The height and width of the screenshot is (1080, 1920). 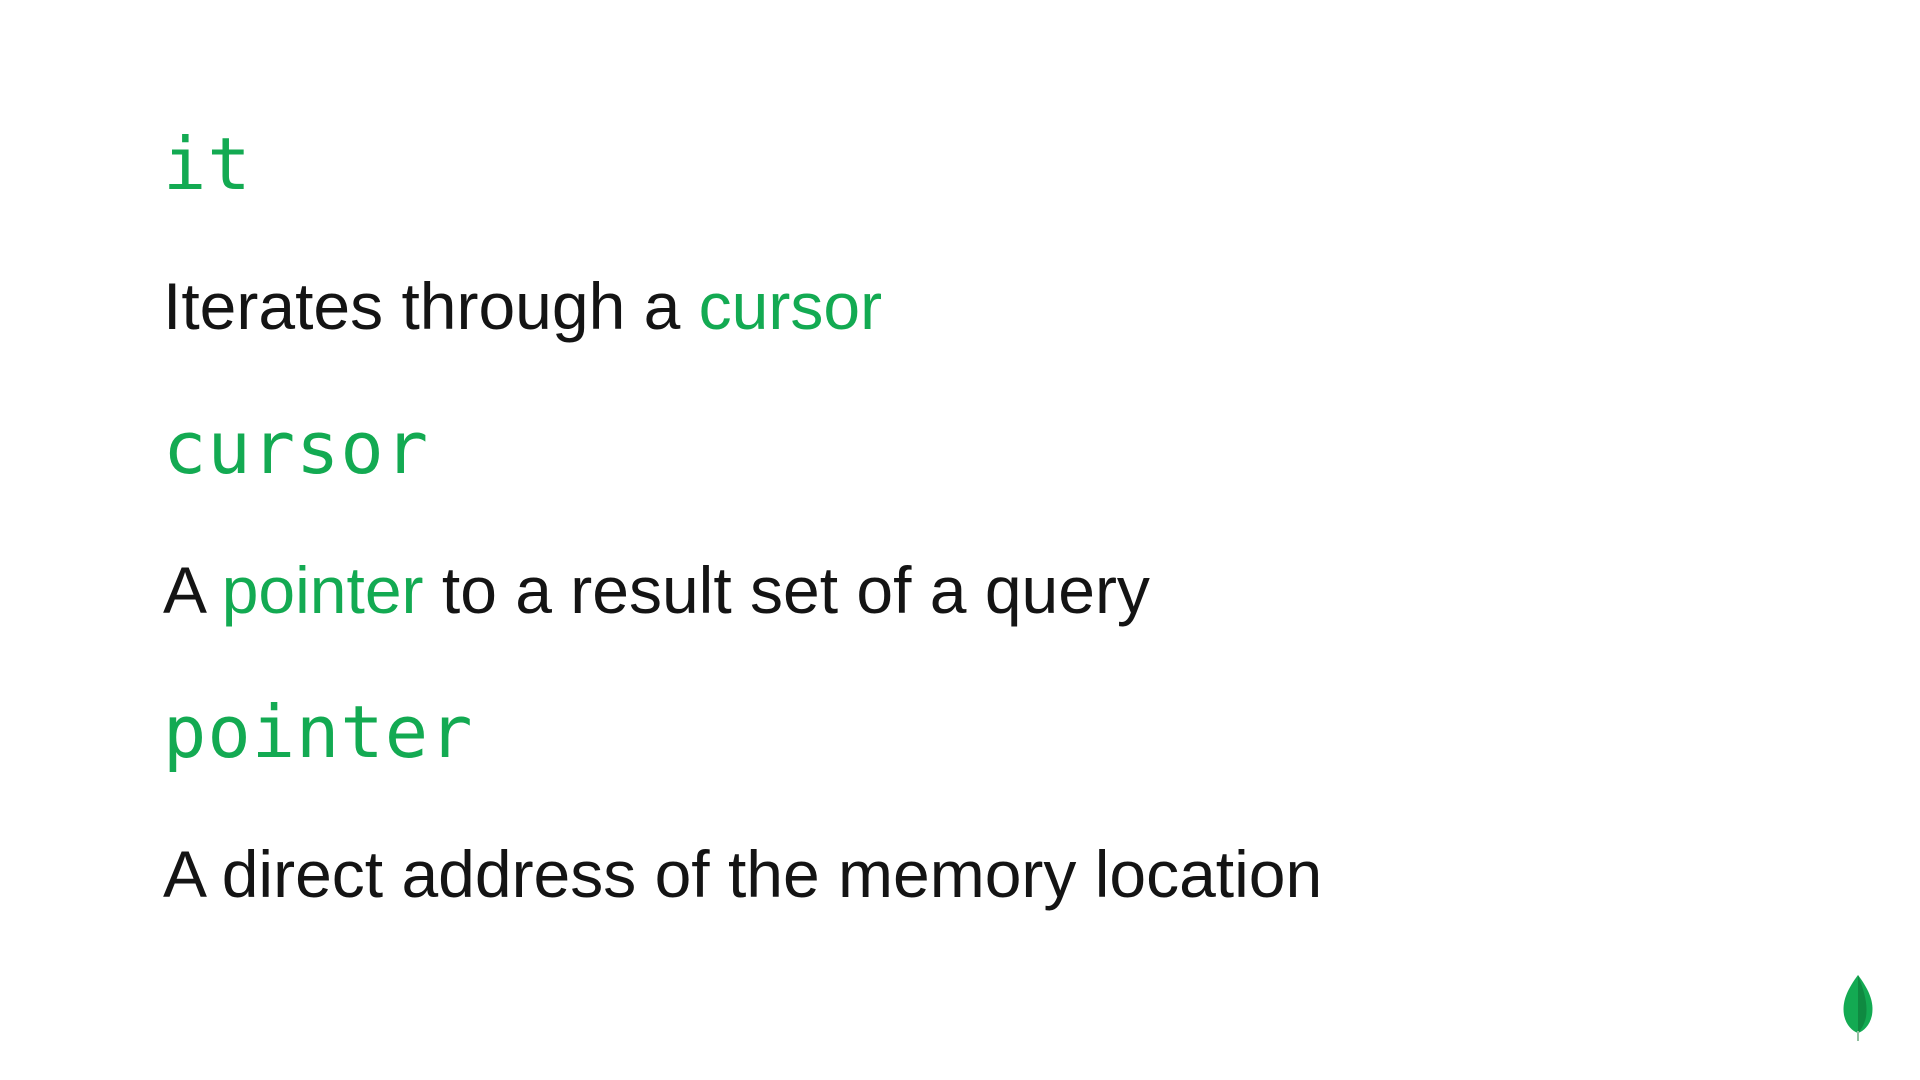 I want to click on definition-it-text: Iterates through a, so click(x=431, y=306).